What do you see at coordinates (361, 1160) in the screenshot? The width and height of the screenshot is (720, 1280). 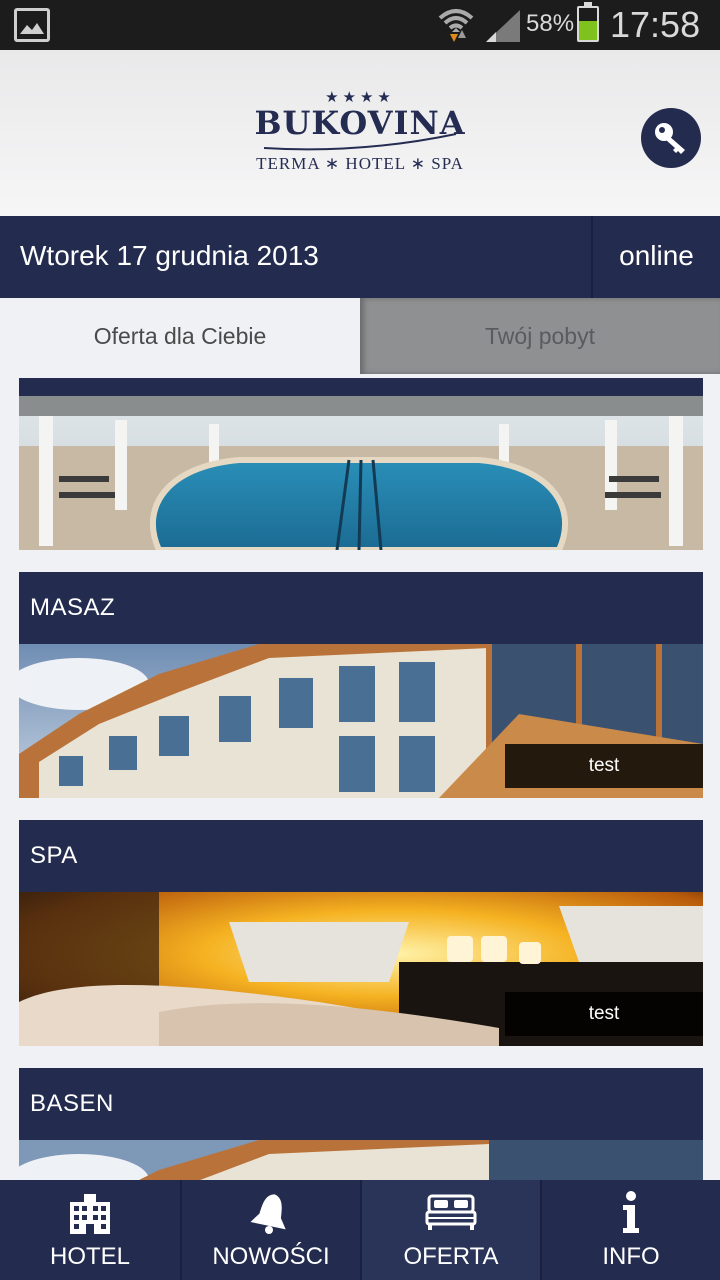 I see `offer-image-basen` at bounding box center [361, 1160].